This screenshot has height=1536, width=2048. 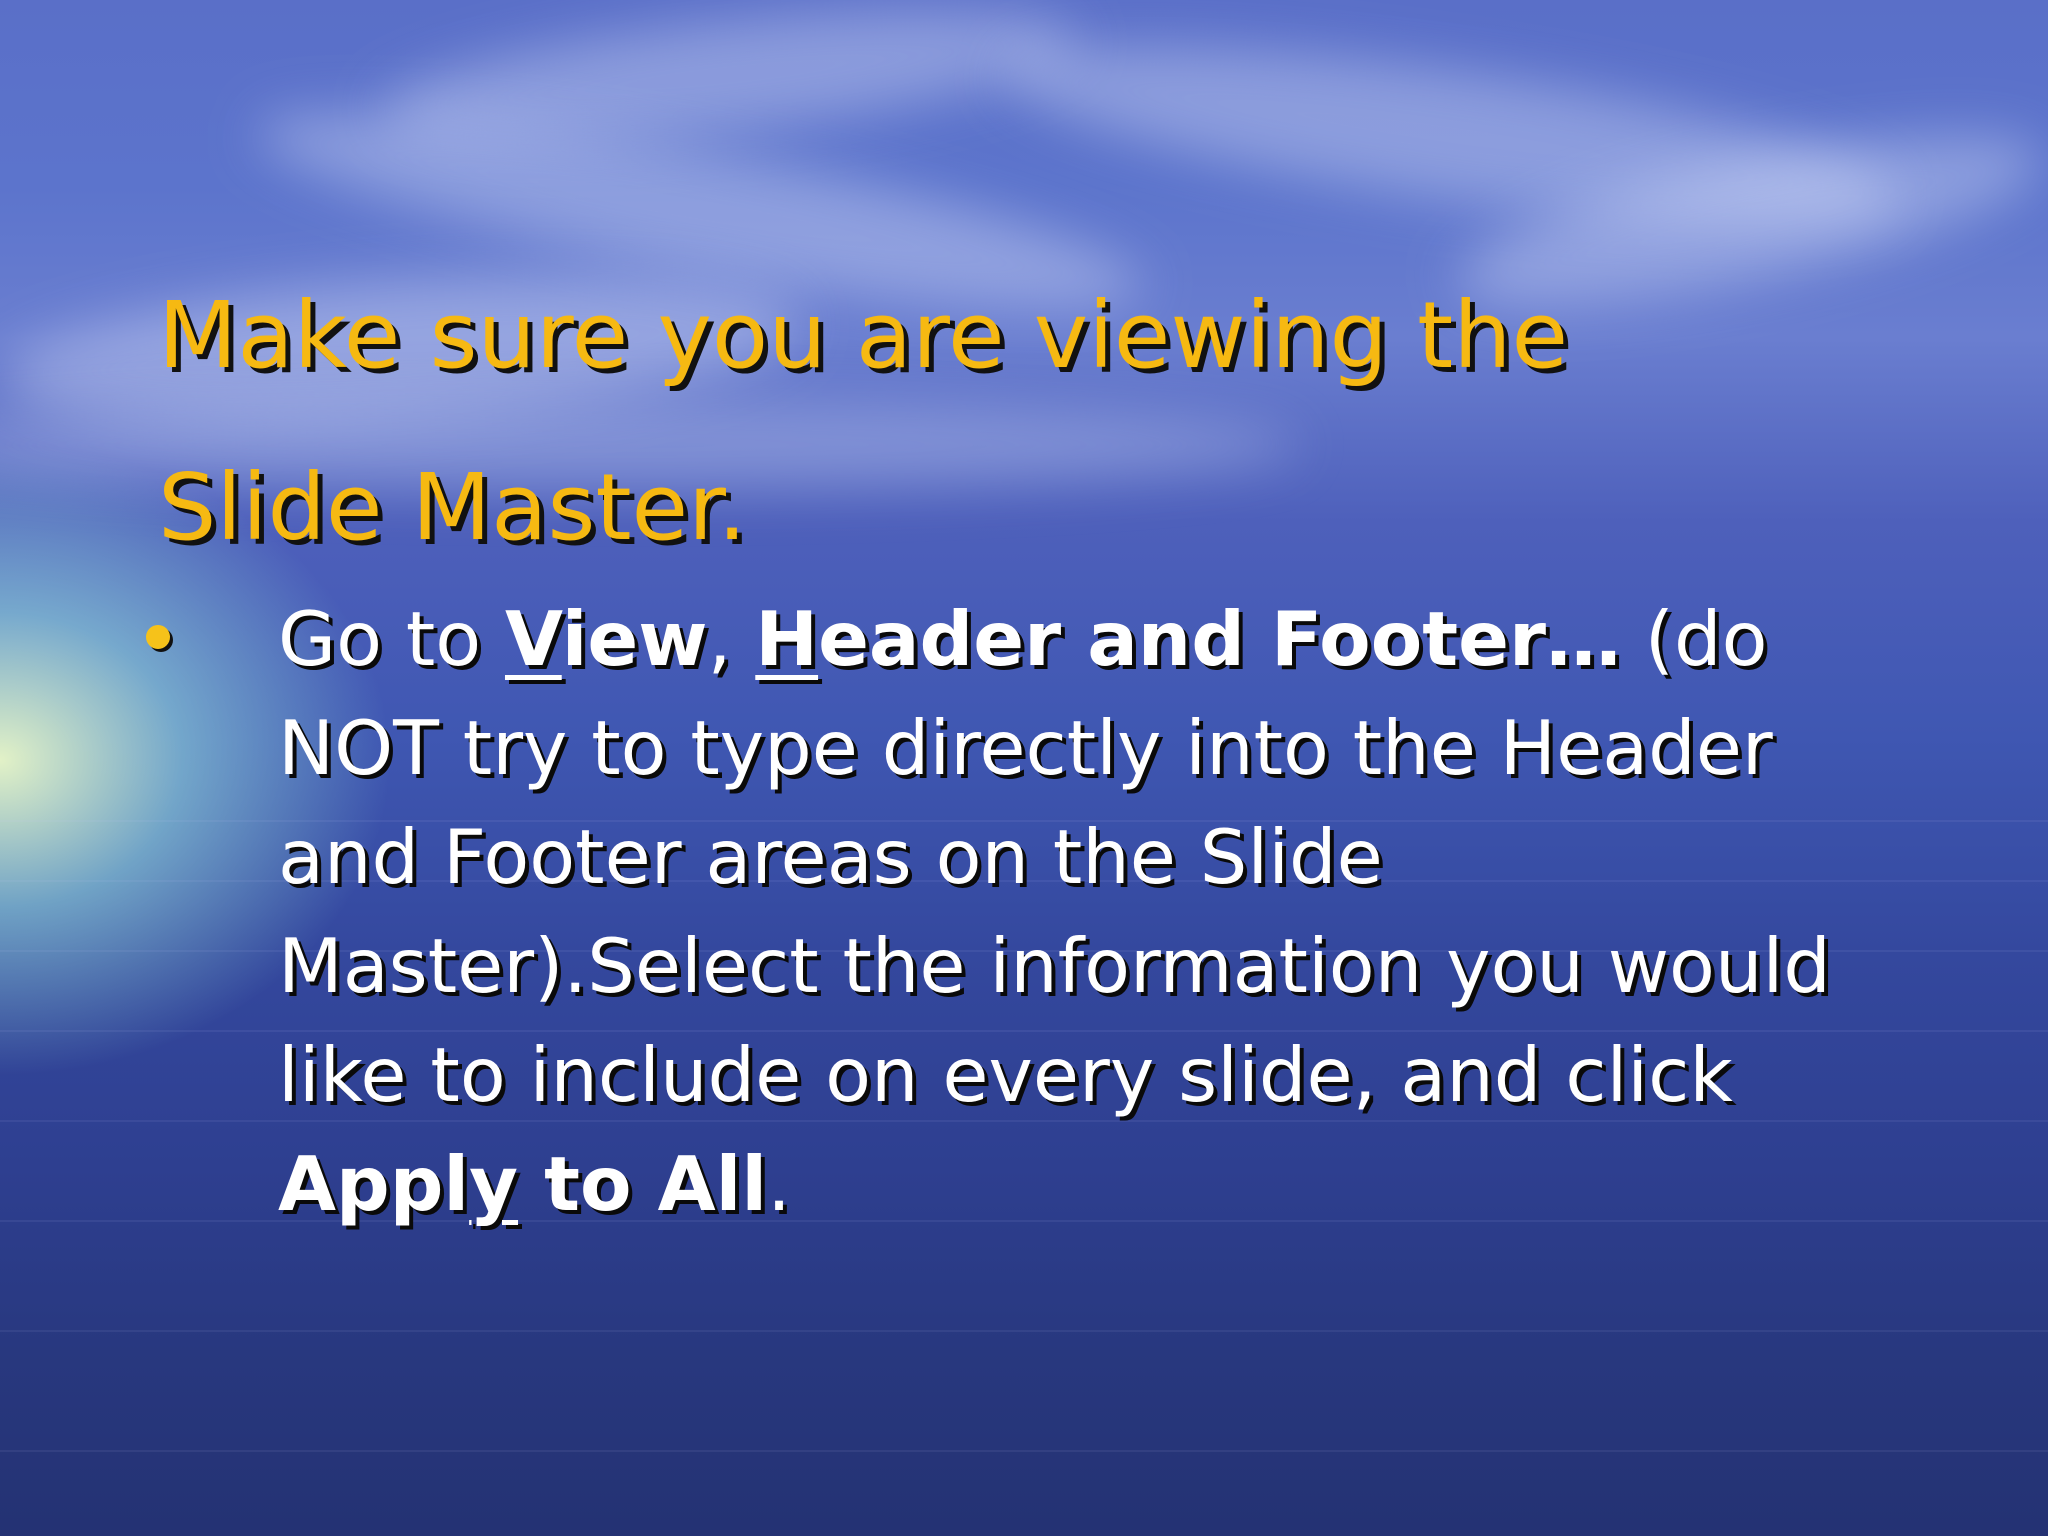 I want to click on bullet-line-2: NOT try to type directly into the Header, so click(x=1025, y=748).